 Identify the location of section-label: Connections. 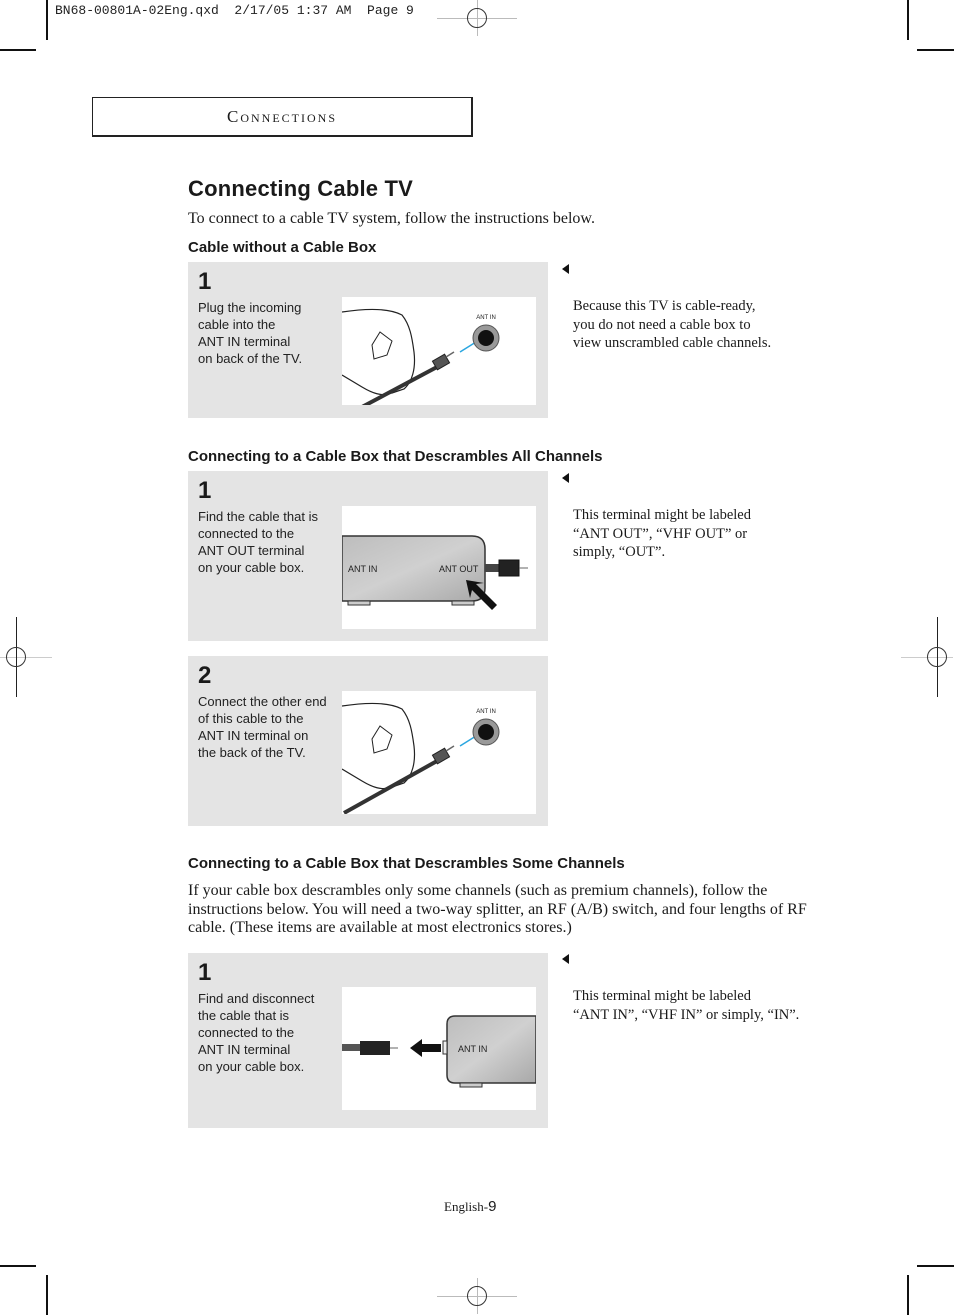
(281, 116).